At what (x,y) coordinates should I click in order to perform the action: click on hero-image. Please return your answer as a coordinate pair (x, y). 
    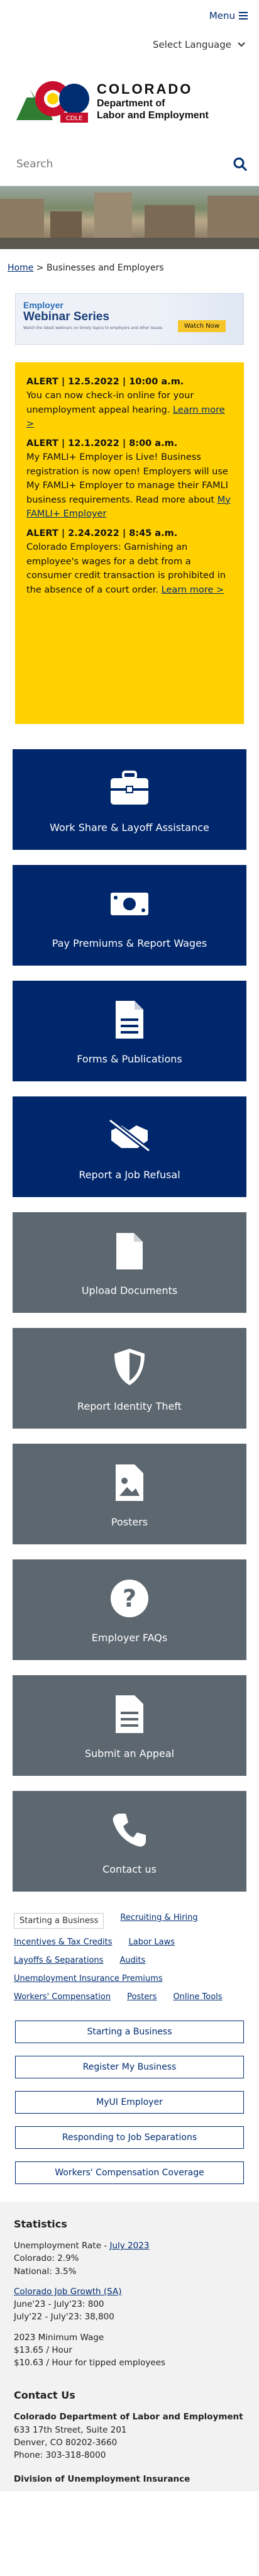
    Looking at the image, I should click on (129, 217).